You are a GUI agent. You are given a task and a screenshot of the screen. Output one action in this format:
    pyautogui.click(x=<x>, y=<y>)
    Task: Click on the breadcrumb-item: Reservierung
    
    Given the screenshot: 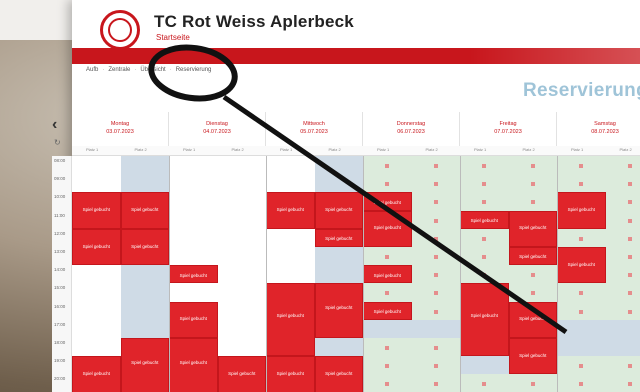 What is the action you would take?
    pyautogui.click(x=194, y=70)
    